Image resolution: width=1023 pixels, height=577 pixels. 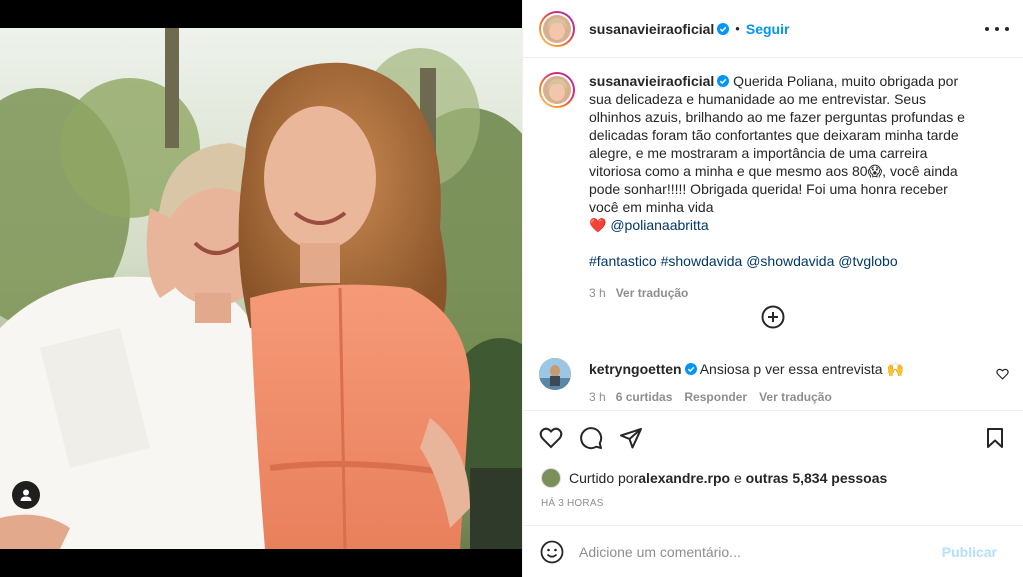 I want to click on first-liker: alexandre.rpo, so click(x=684, y=478).